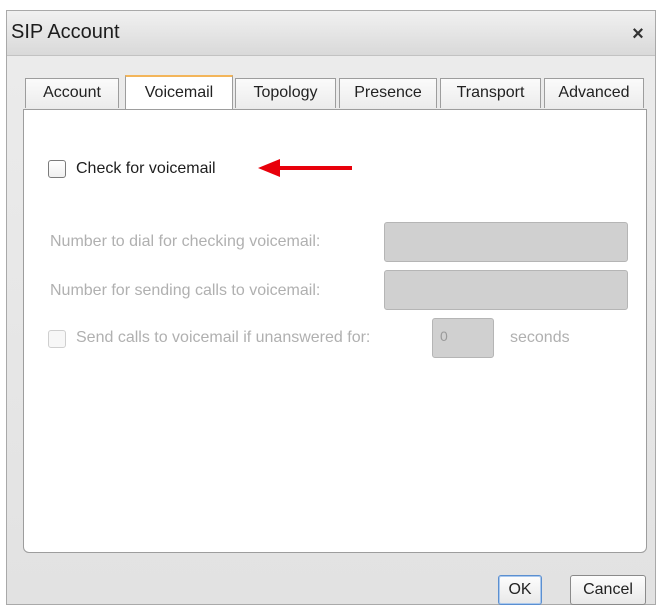 This screenshot has height=607, width=658. I want to click on check-for-voicemail-checkbox, so click(57, 169).